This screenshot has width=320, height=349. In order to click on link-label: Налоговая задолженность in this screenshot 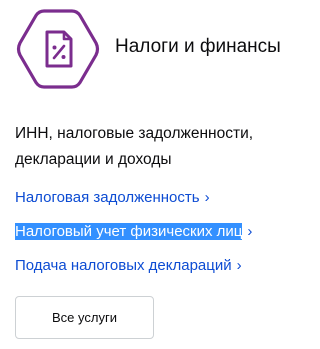, I will do `click(107, 197)`.